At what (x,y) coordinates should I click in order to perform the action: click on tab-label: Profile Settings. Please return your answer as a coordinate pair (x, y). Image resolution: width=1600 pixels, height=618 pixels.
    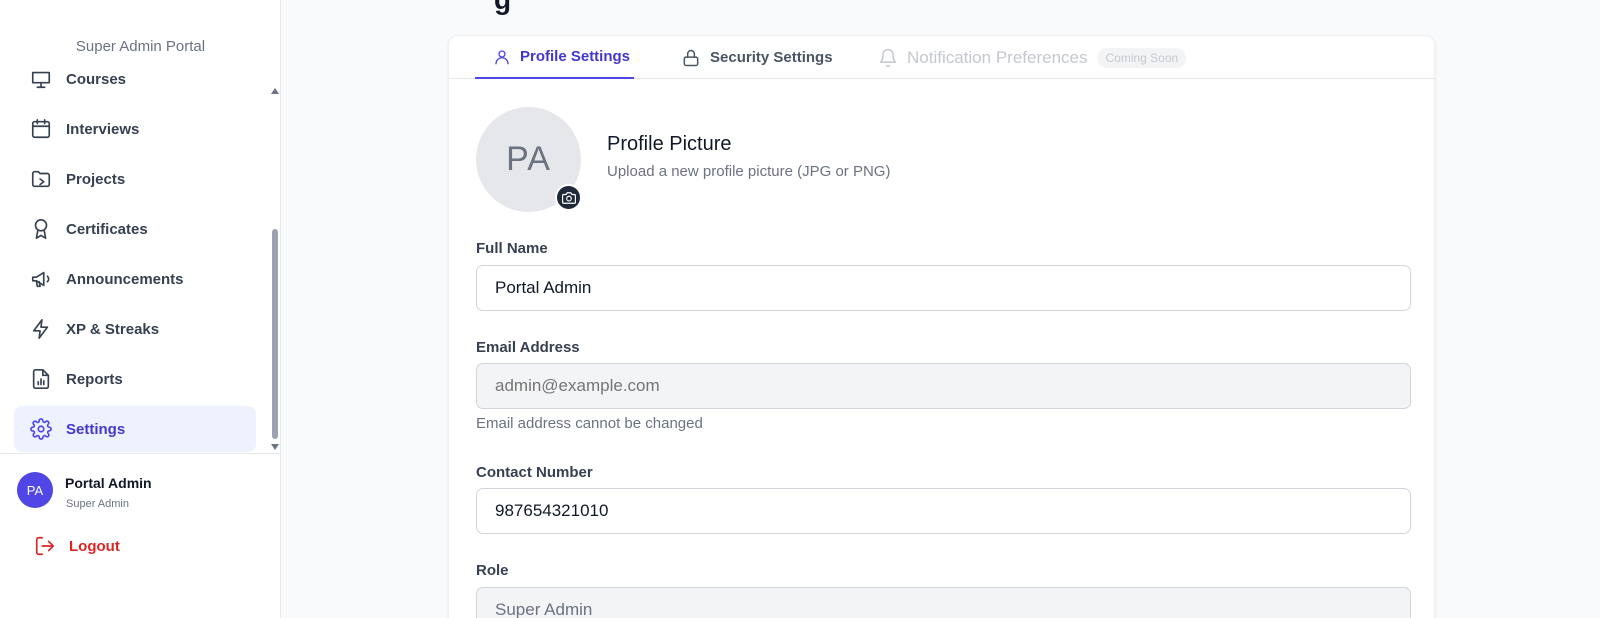
    Looking at the image, I should click on (575, 56).